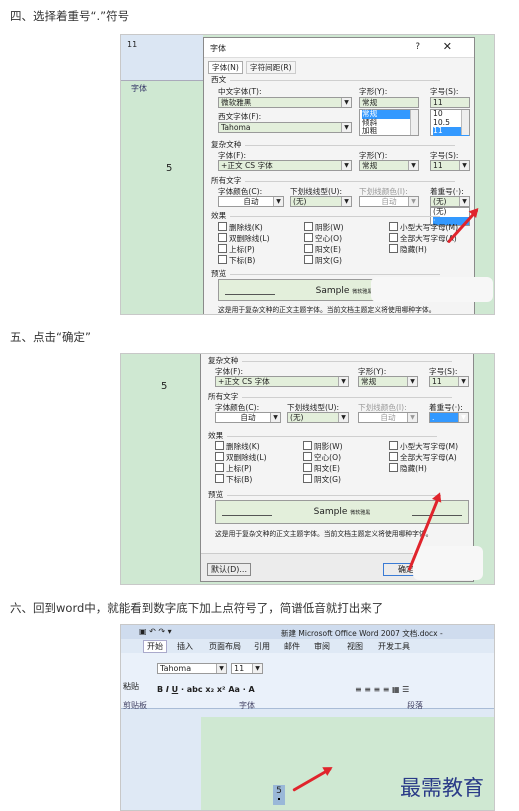 This screenshot has height=811, width=519. Describe the element at coordinates (448, 563) in the screenshot. I see `blurred-overlay` at that location.